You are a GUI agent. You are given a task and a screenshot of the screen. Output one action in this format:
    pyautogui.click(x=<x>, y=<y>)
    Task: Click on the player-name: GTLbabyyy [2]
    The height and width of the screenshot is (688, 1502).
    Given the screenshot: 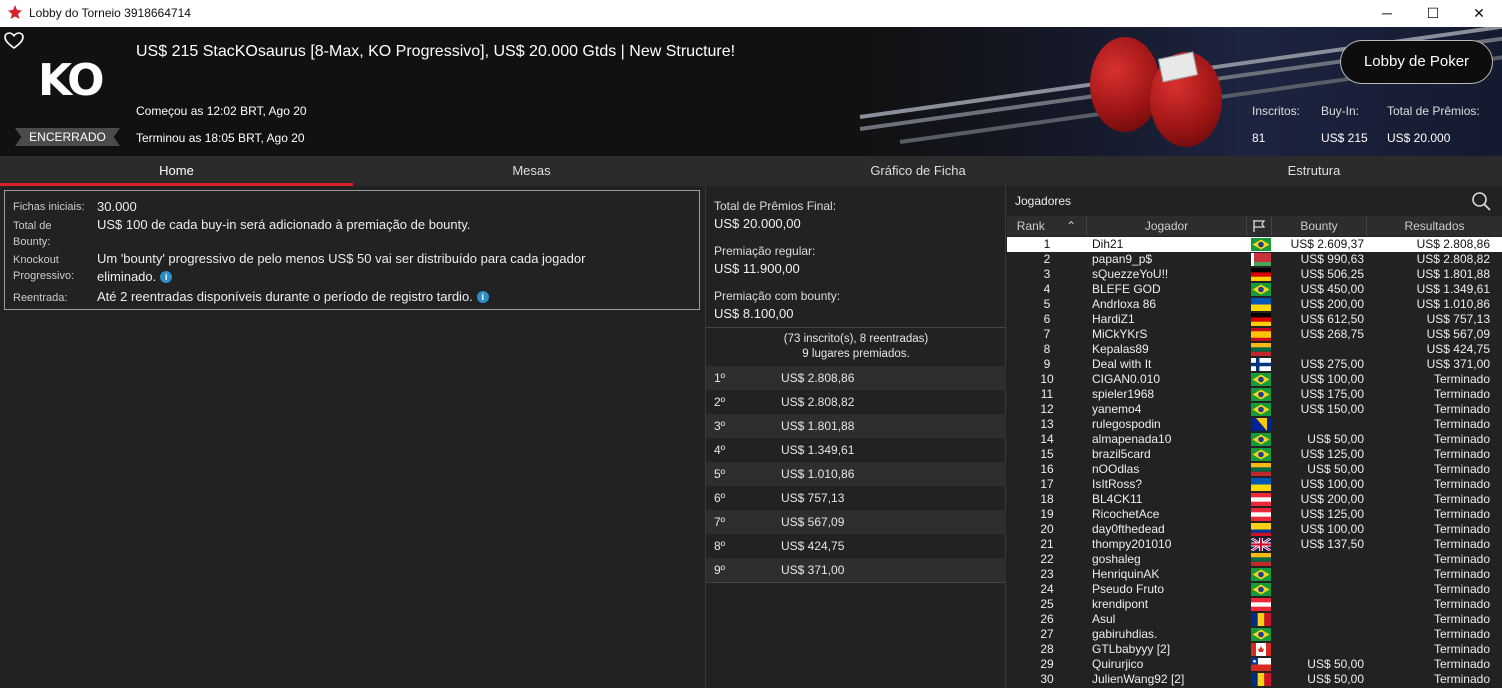 What is the action you would take?
    pyautogui.click(x=1131, y=649)
    